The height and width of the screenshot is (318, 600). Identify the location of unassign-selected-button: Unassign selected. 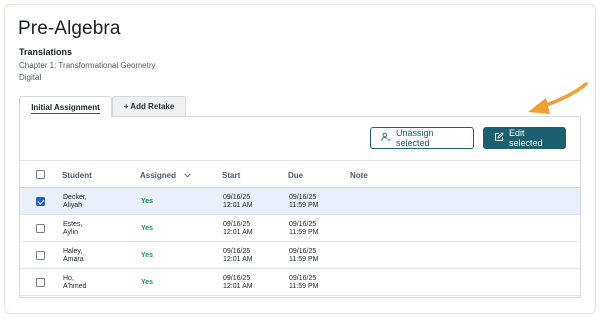
(422, 138).